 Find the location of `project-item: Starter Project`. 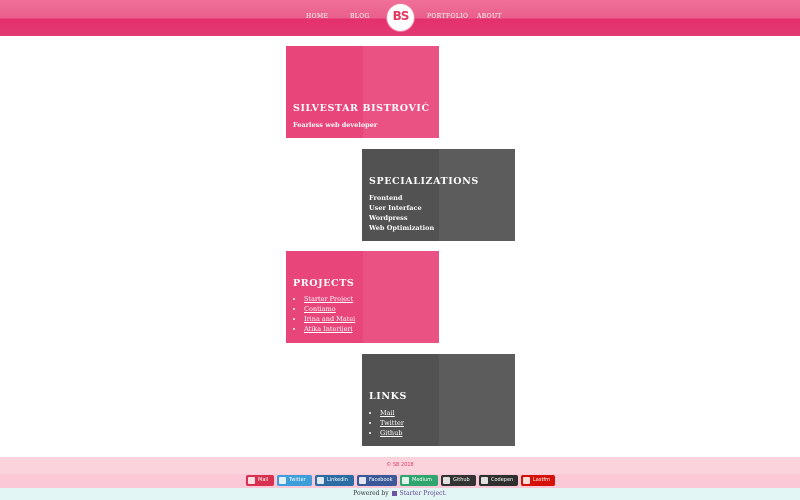

project-item: Starter Project is located at coordinates (329, 299).